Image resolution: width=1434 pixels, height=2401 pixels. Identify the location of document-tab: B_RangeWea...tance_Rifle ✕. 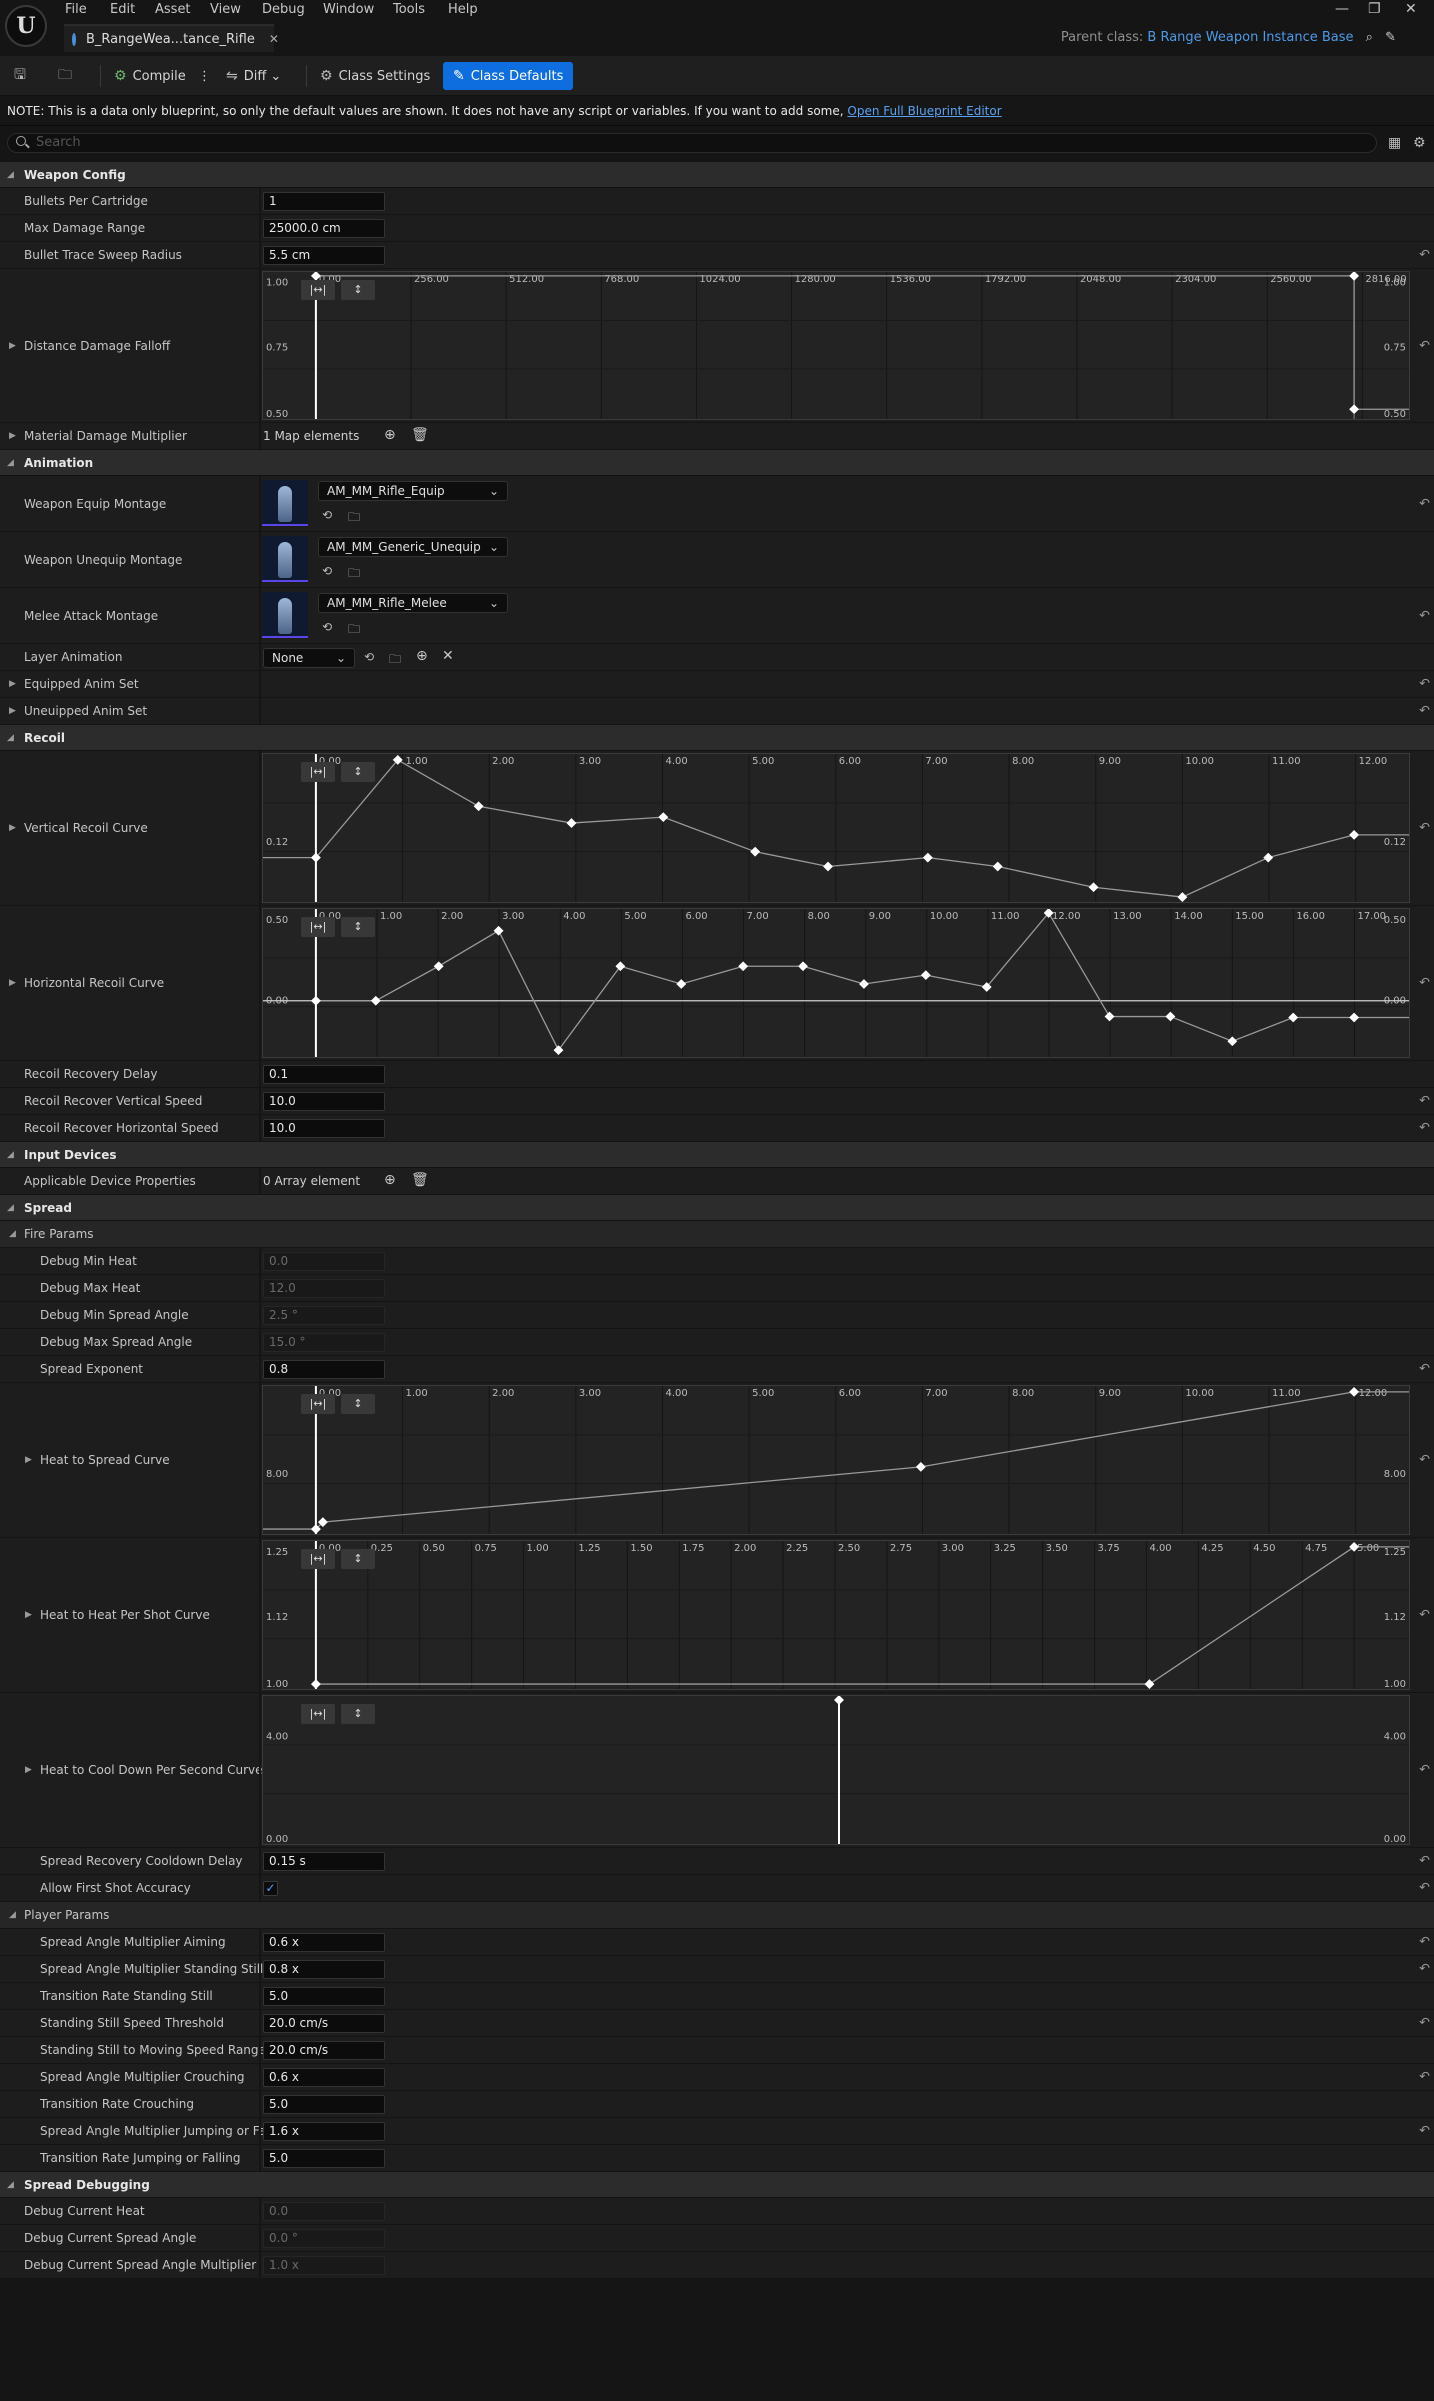
(171, 38).